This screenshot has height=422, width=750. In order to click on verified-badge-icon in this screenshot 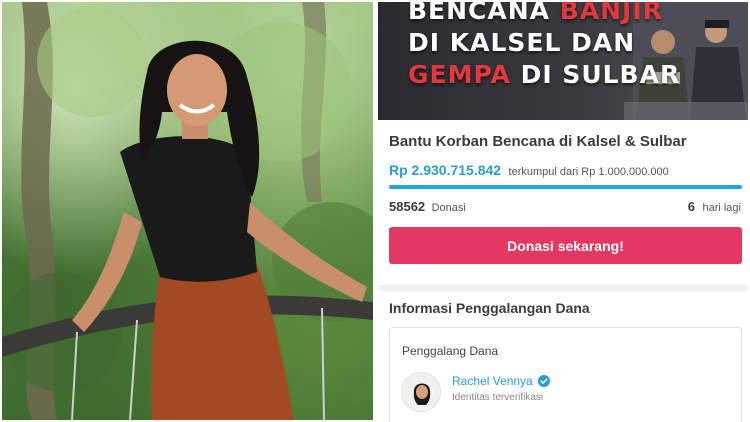, I will do `click(543, 381)`.